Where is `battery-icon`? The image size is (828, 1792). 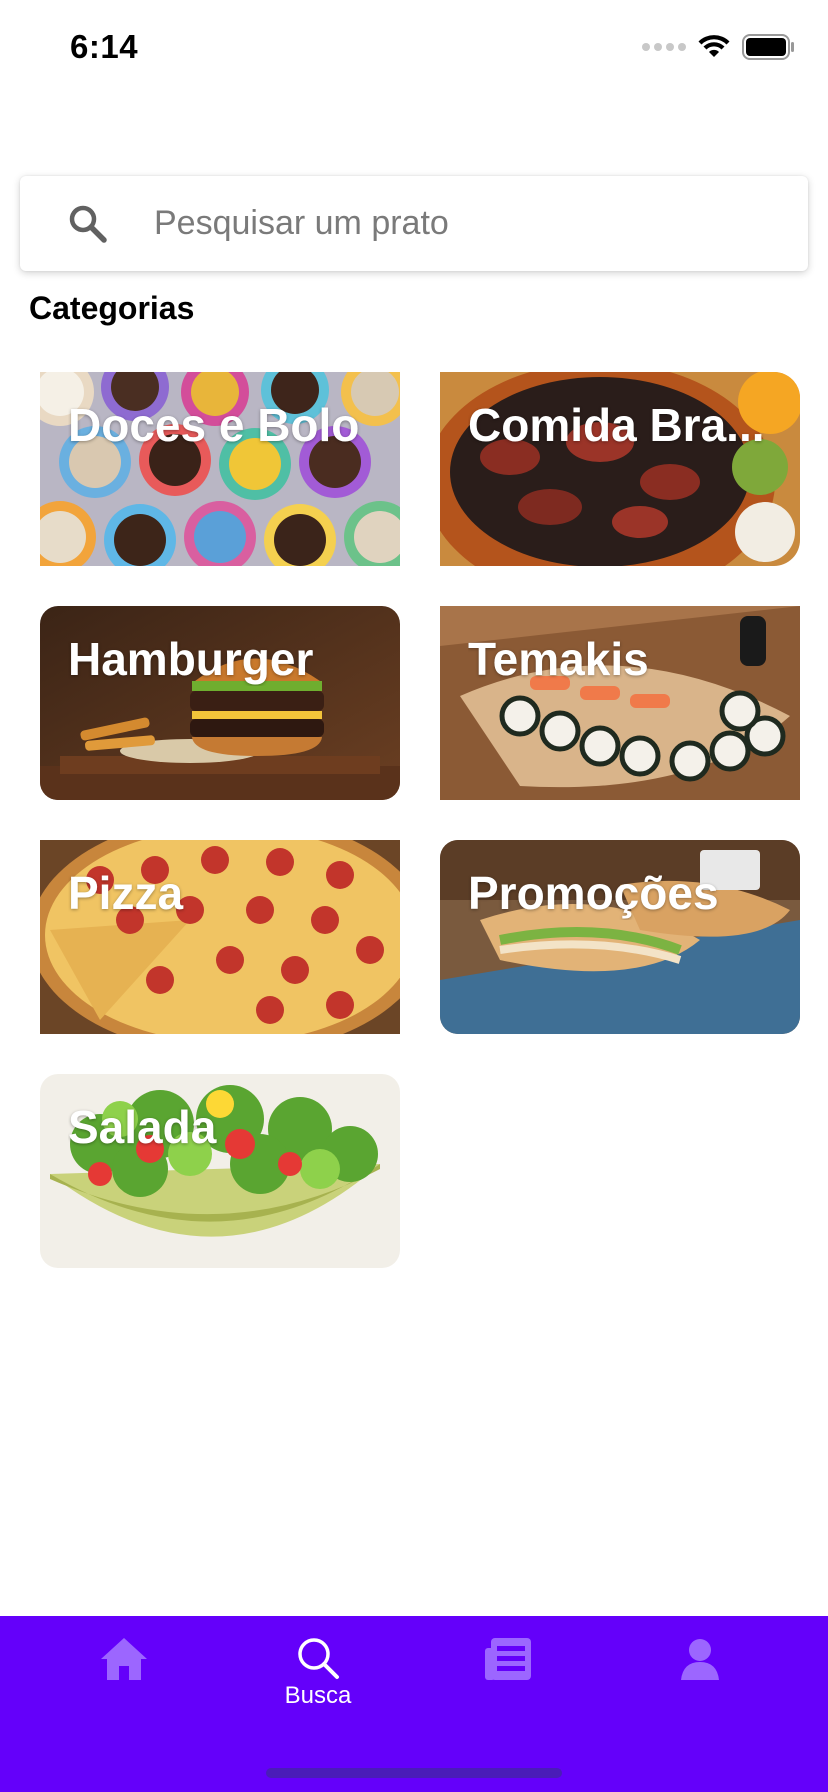
battery-icon is located at coordinates (768, 47).